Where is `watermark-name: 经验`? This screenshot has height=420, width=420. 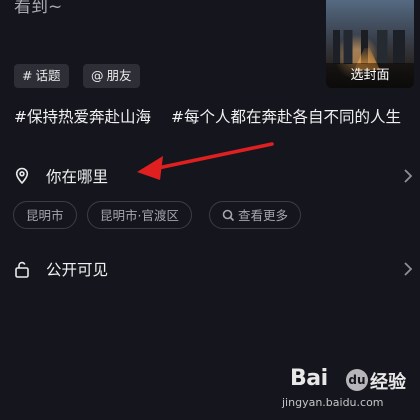 watermark-name: 经验 is located at coordinates (388, 382).